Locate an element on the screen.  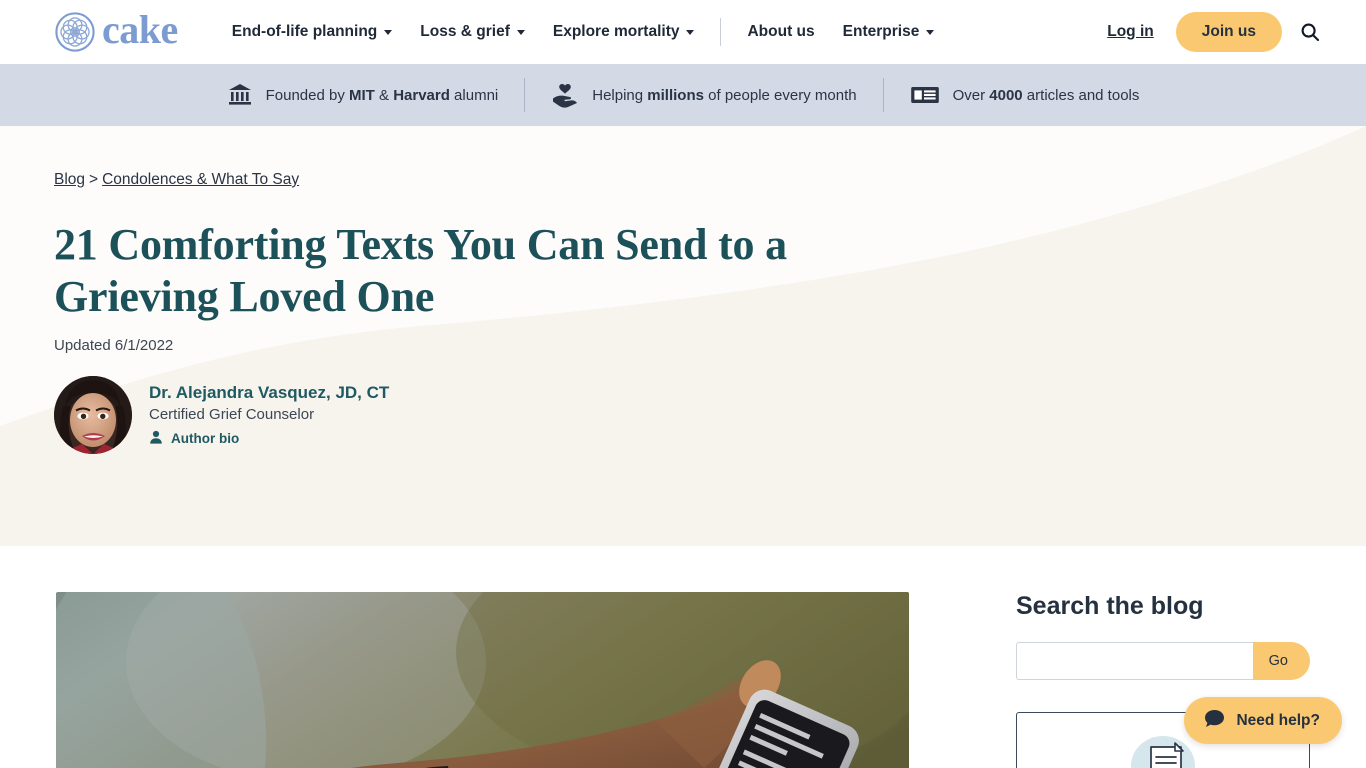
trust-text: Founded by MIT & Harvard alumni is located at coordinates (382, 95).